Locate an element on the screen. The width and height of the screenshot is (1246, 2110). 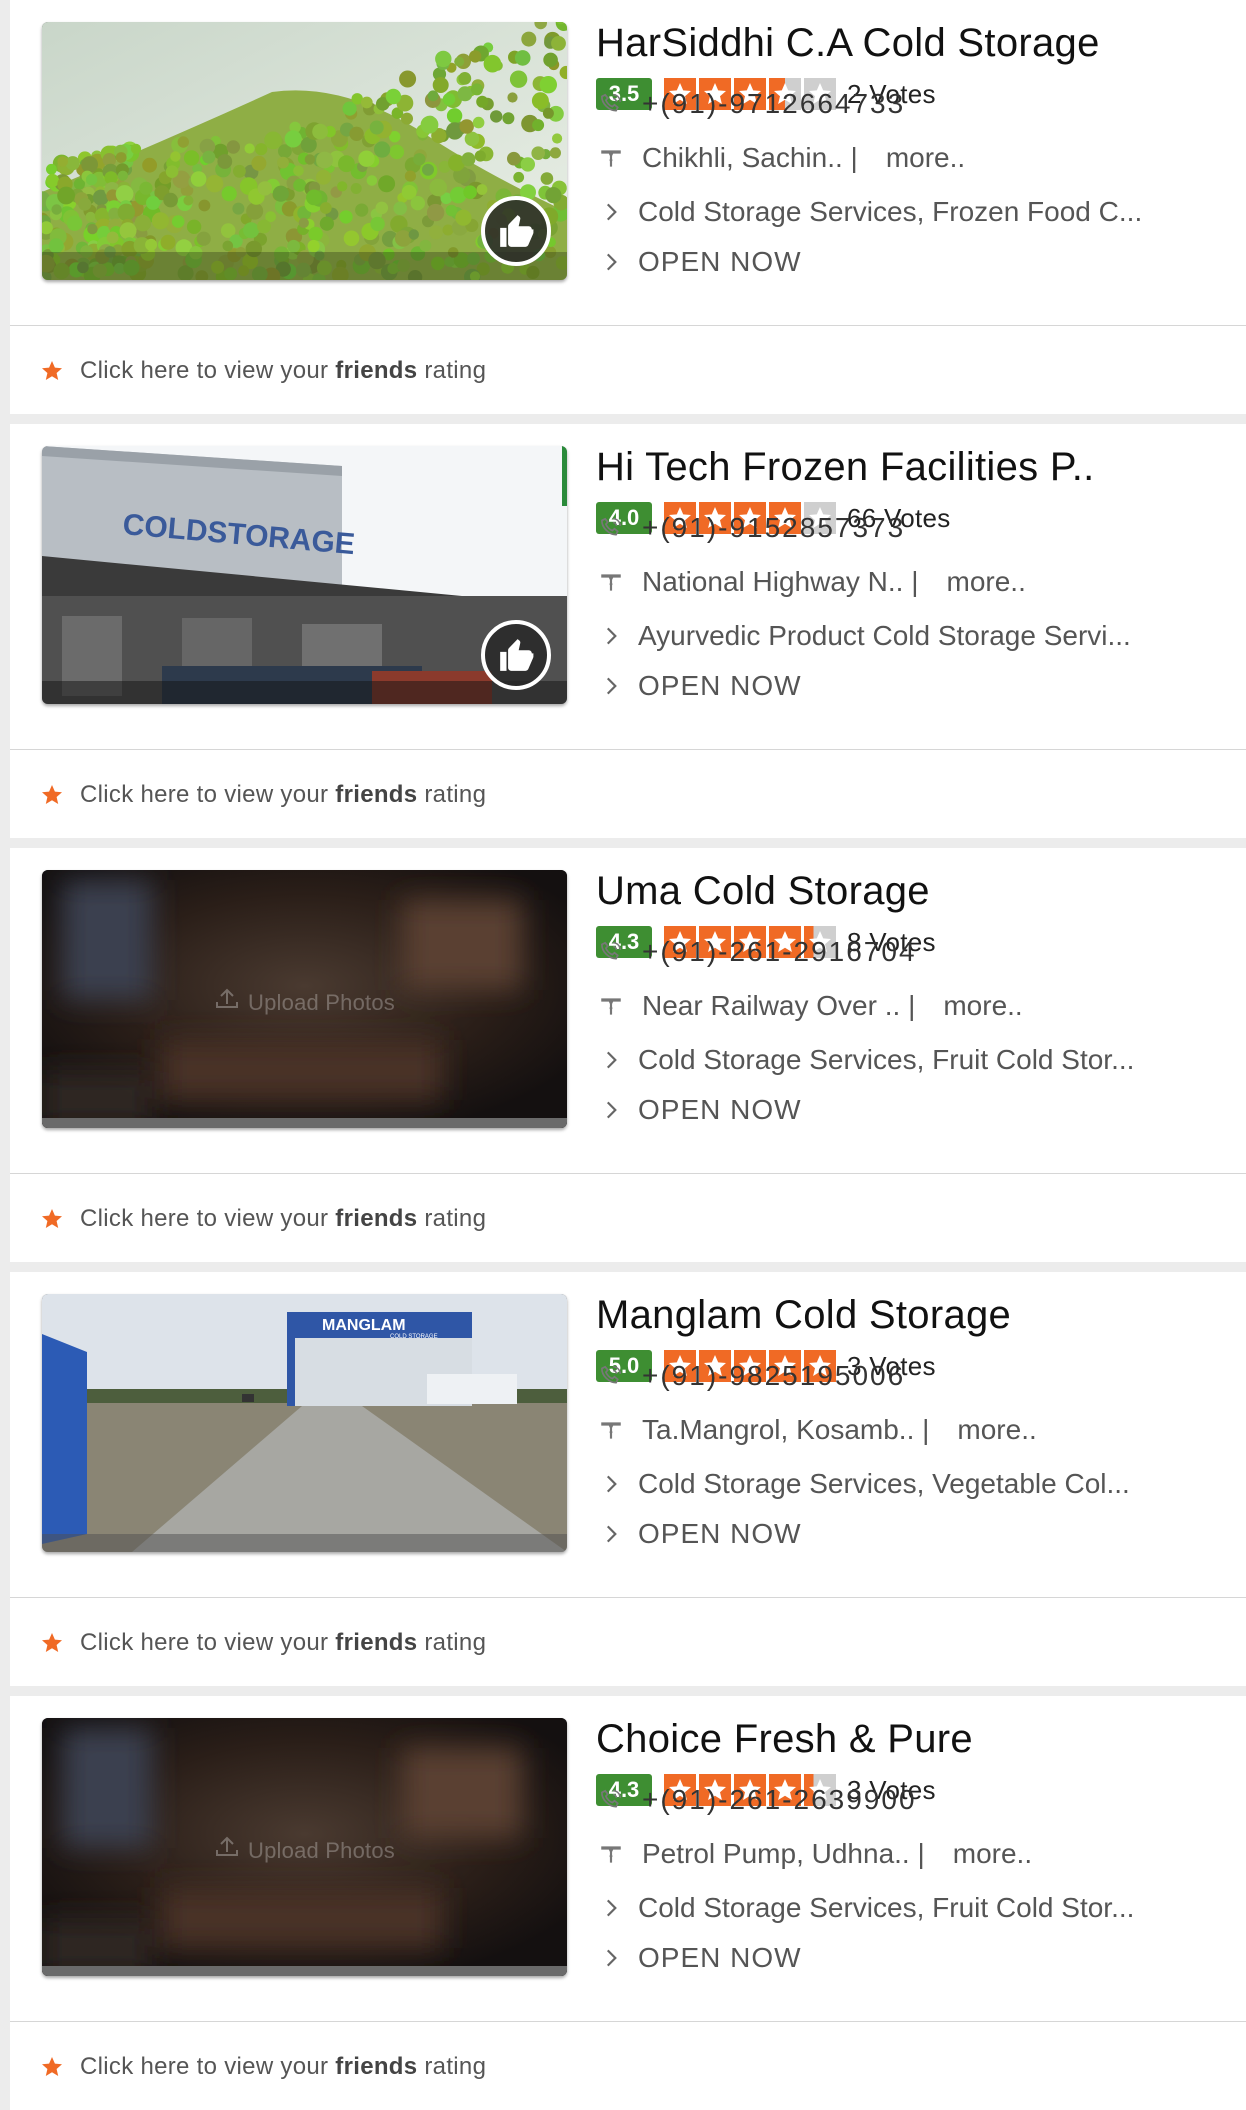
listing-title: Manglam Cold Storage is located at coordinates (916, 1315).